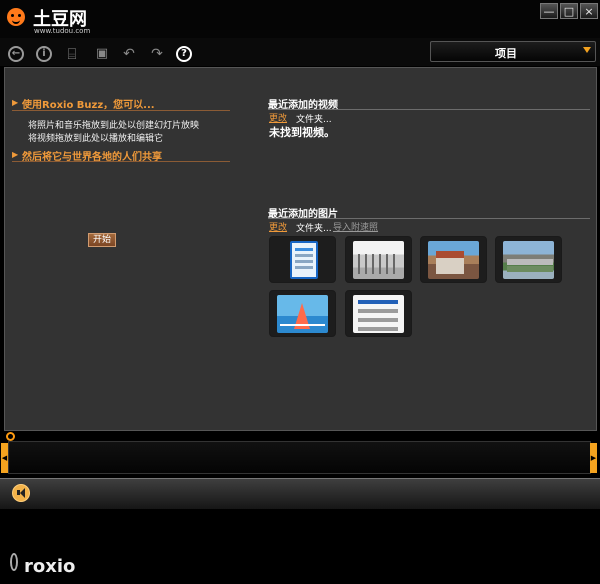  I want to click on roxio-logo-text: roxio, so click(50, 566).